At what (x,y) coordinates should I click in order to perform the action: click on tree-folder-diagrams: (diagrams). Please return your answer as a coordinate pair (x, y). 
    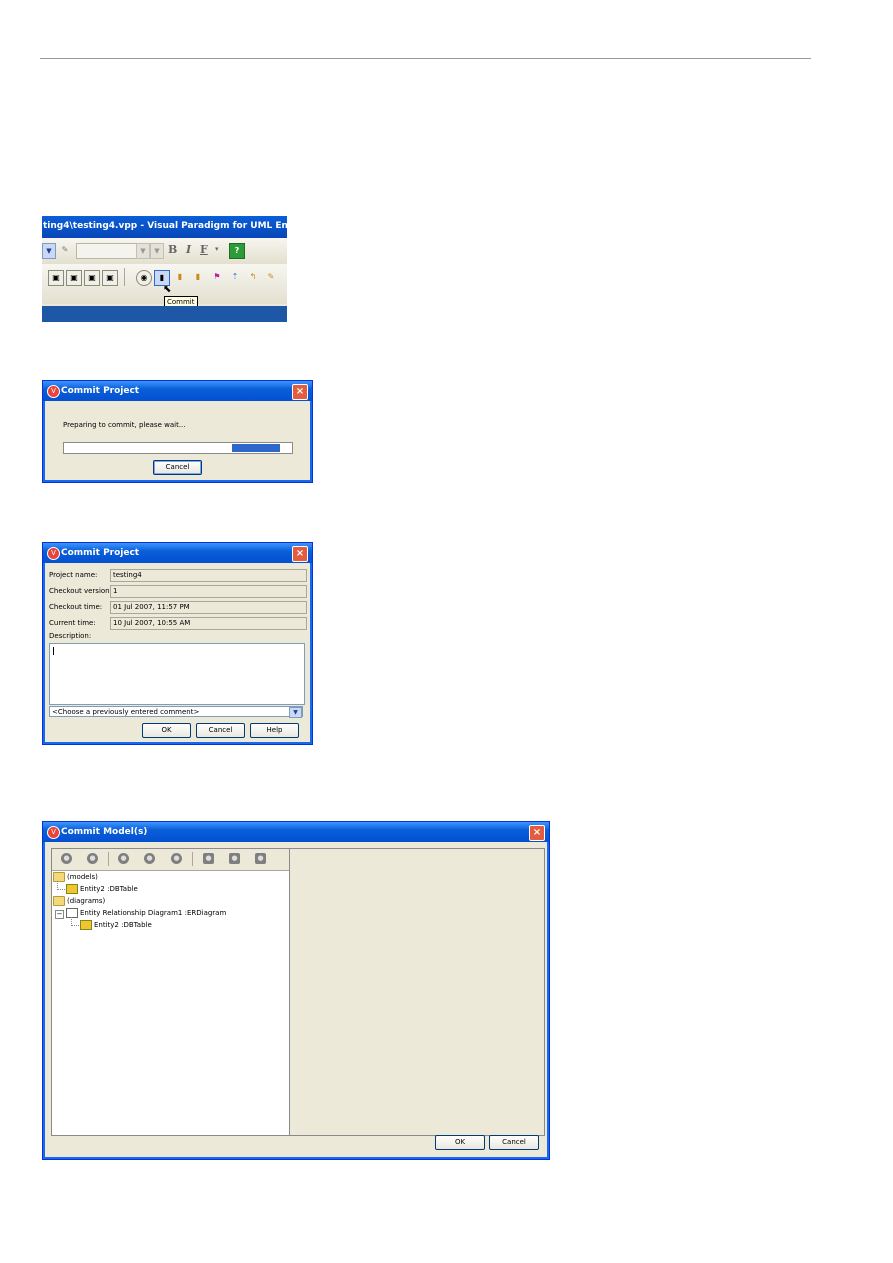
    Looking at the image, I should click on (79, 901).